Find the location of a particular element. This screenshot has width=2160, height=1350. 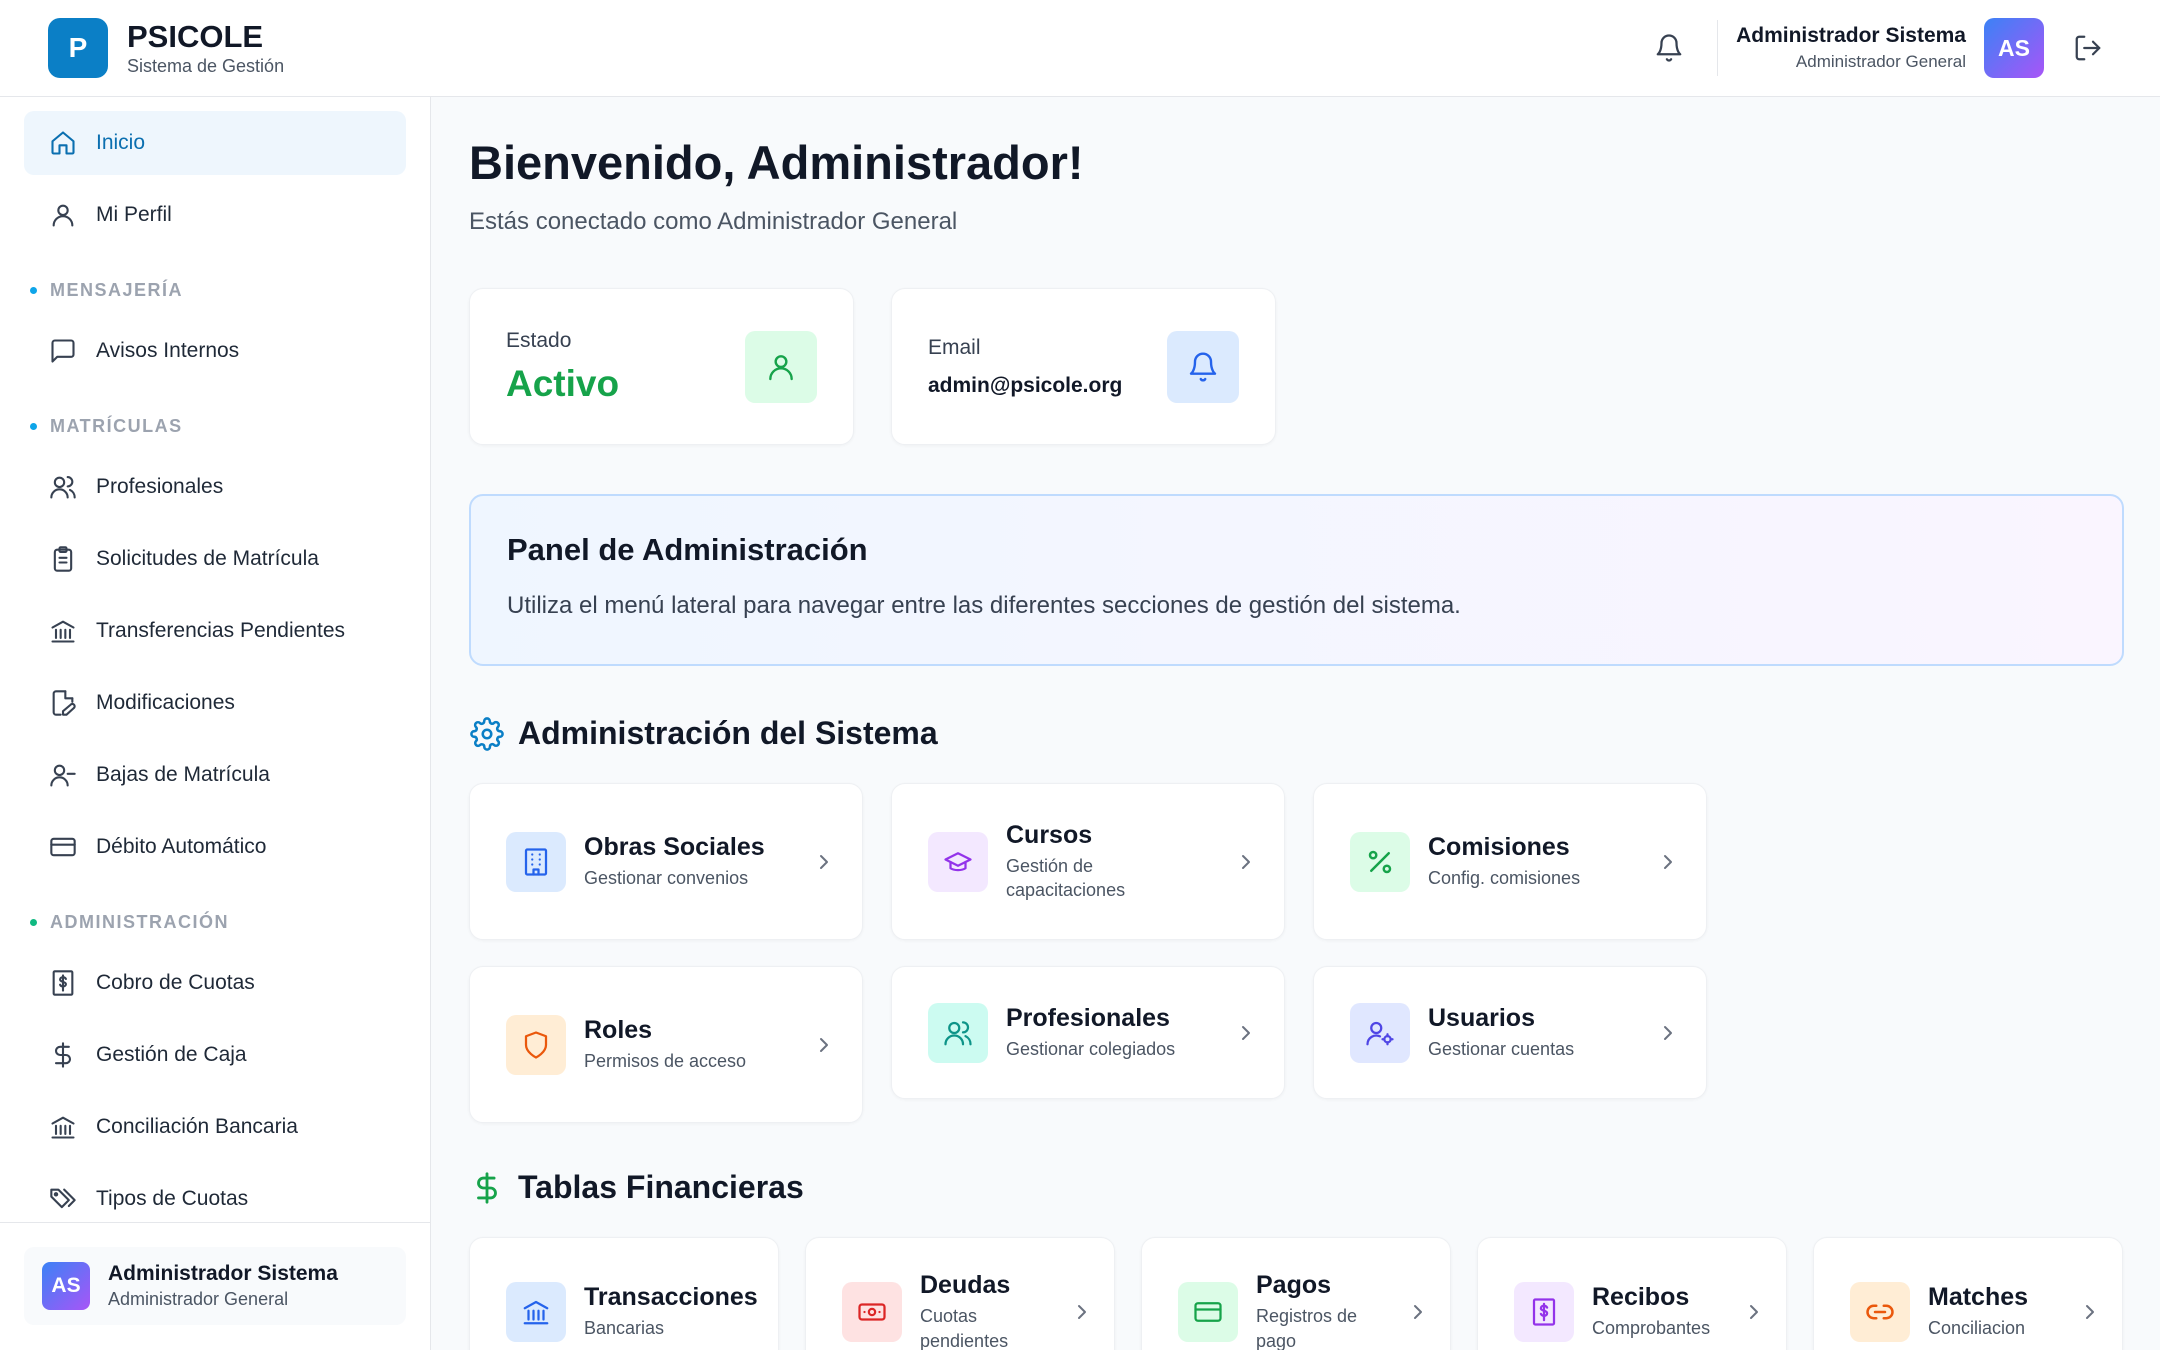

sidebar-item-debito: Débito Automático is located at coordinates (215, 847).